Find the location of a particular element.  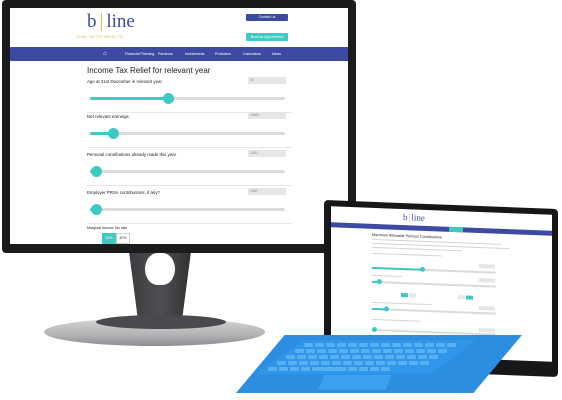

contact-us-button: Contact Us is located at coordinates (267, 17).